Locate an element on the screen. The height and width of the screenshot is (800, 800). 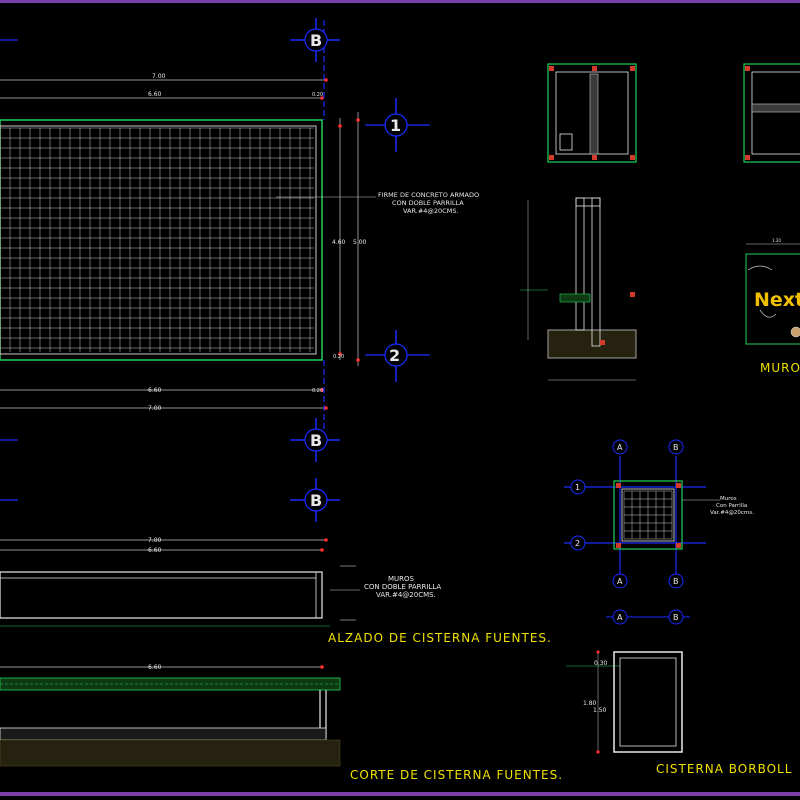
borbollon-rebar-grid is located at coordinates (648, 515).